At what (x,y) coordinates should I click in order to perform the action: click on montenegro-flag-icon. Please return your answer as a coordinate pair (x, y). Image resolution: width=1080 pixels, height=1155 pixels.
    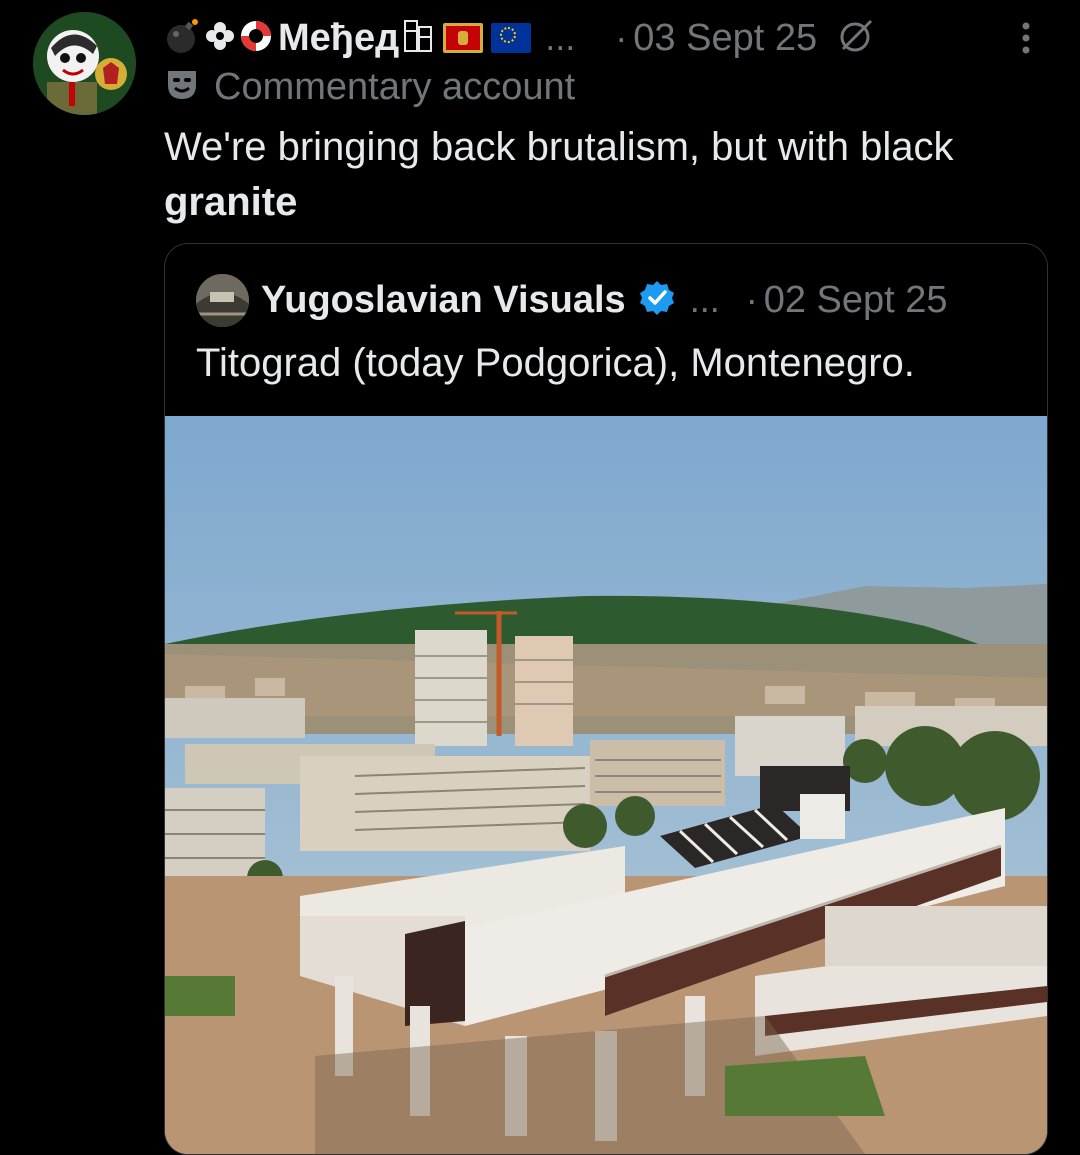
    Looking at the image, I should click on (463, 38).